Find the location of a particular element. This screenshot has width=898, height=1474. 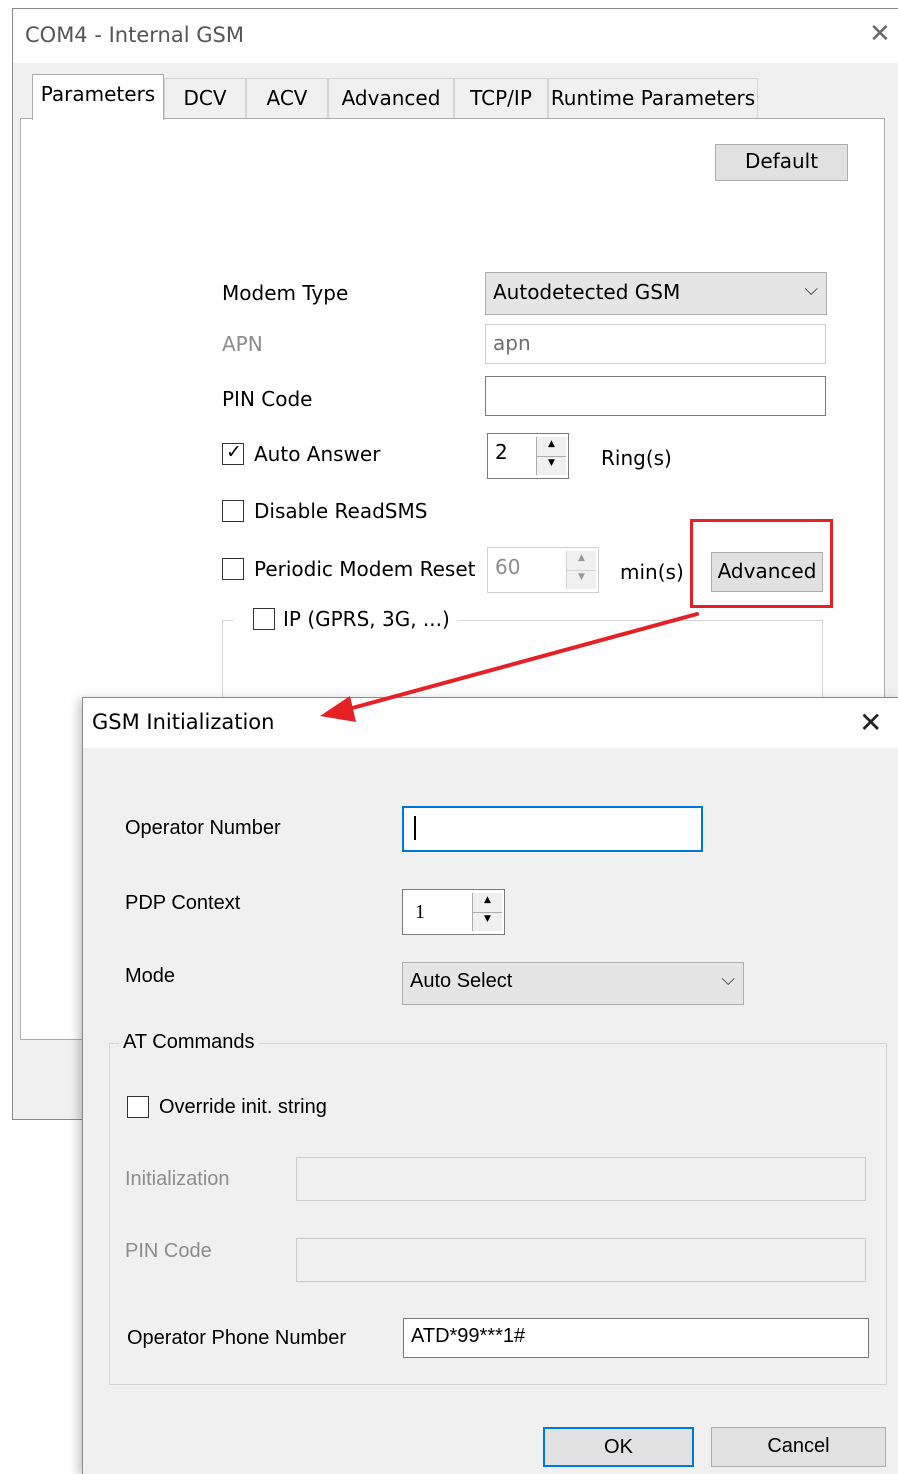

auto-answer-value: 2 is located at coordinates (501, 452).